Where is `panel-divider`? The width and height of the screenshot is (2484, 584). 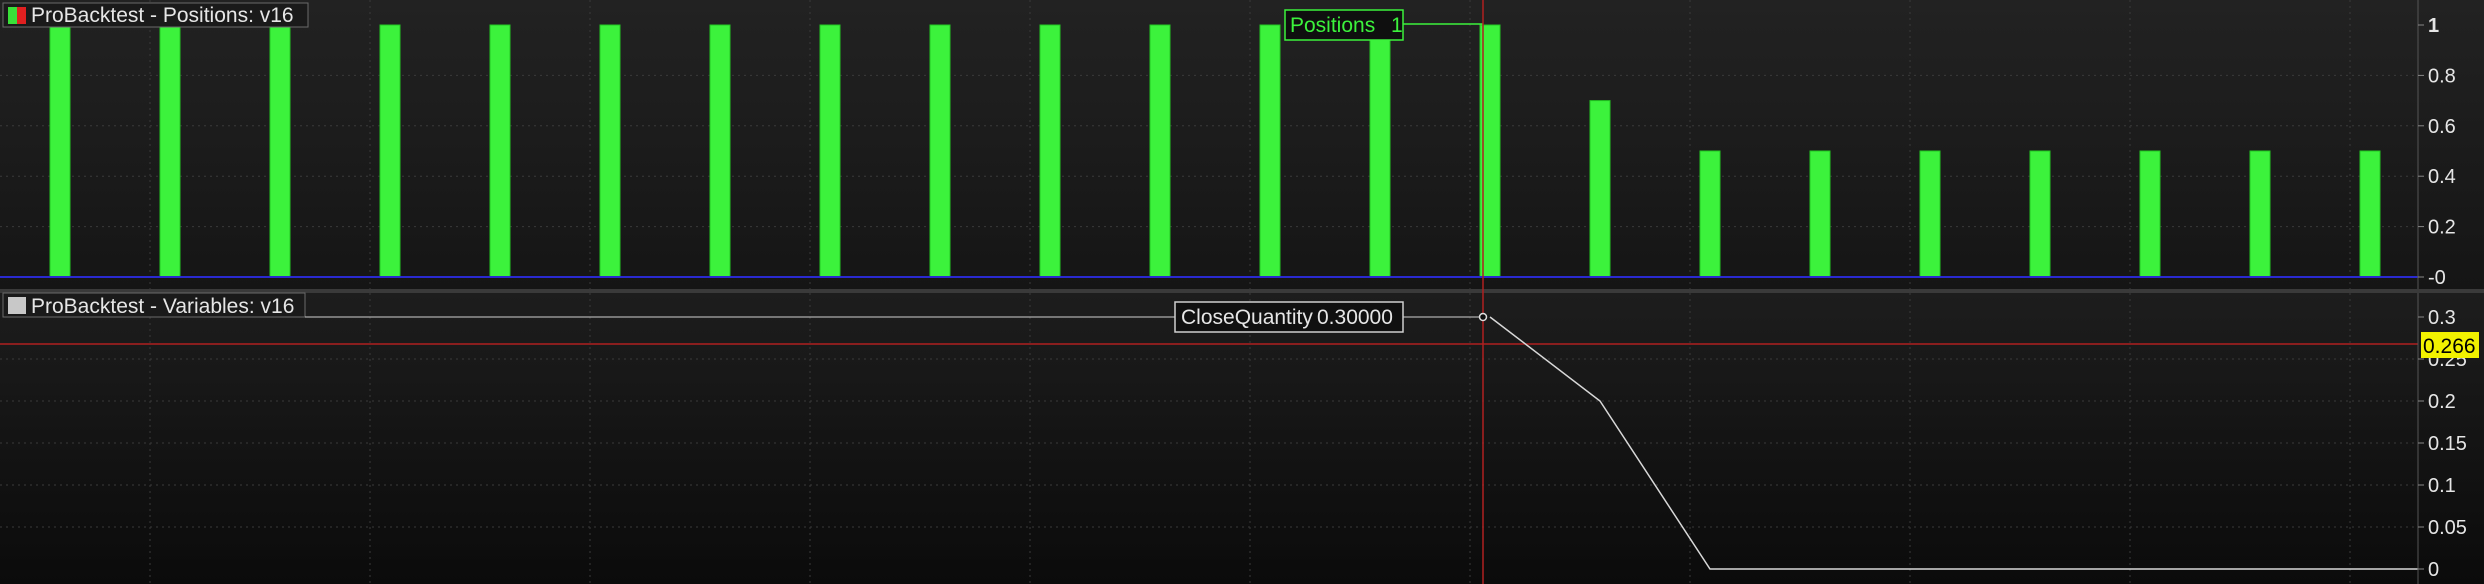 panel-divider is located at coordinates (1242, 291).